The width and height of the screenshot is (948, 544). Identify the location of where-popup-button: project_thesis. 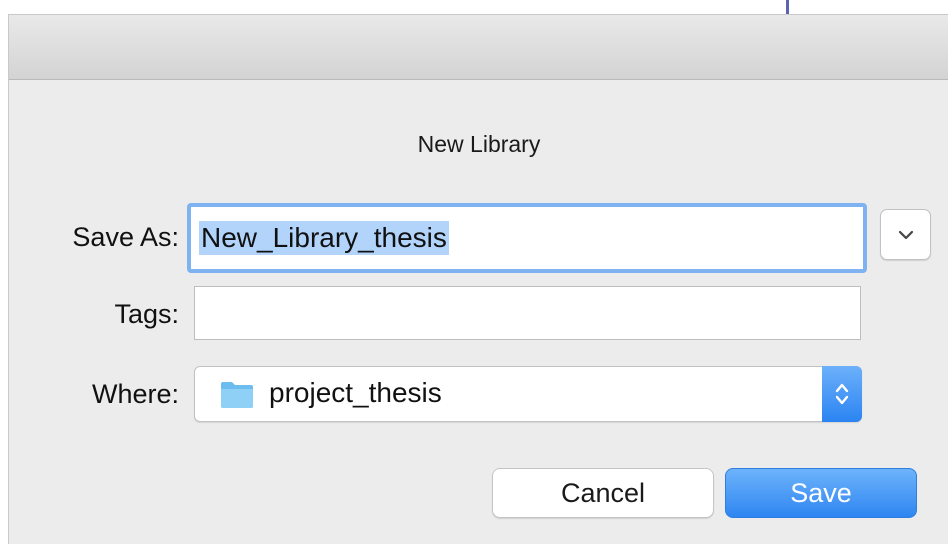
(528, 394).